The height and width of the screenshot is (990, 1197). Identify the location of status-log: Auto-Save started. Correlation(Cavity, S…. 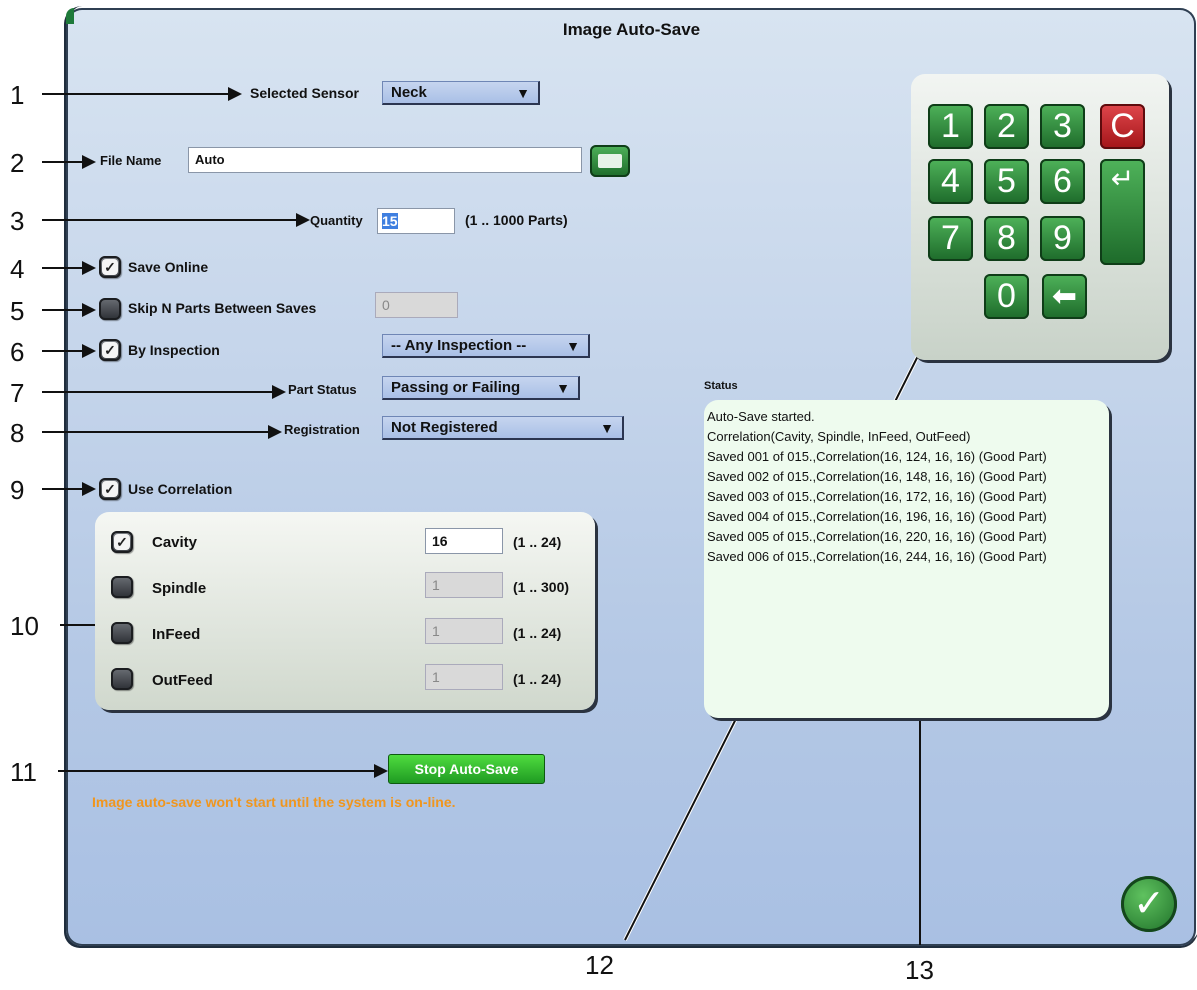
(904, 487).